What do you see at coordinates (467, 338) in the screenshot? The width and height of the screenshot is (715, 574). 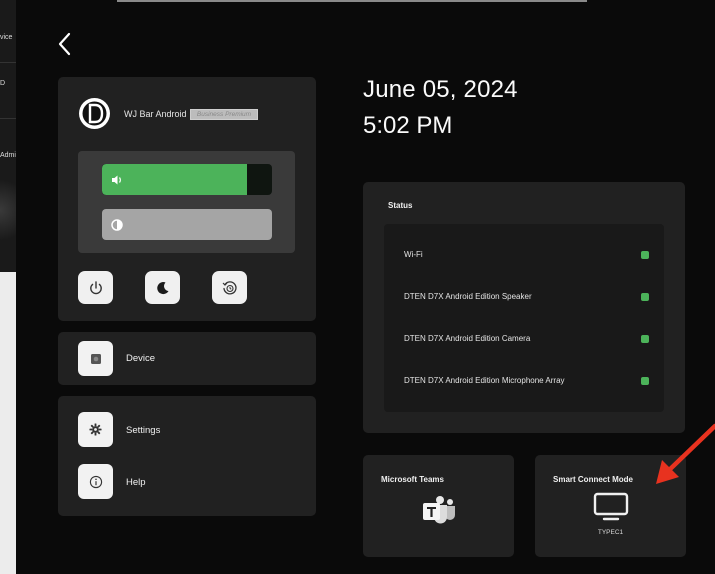 I see `status-item-label: DTEN D7X Android Edition Camera` at bounding box center [467, 338].